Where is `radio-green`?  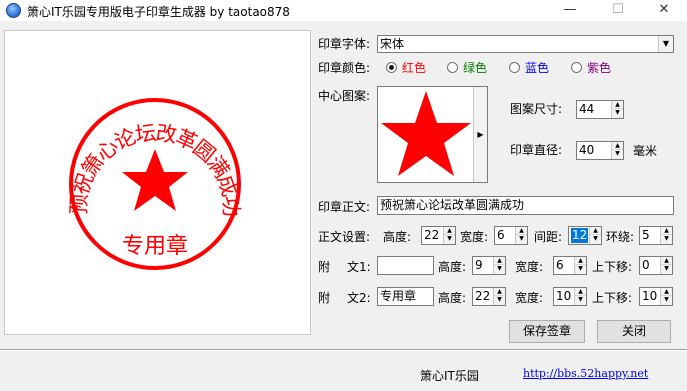
radio-green is located at coordinates (452, 67).